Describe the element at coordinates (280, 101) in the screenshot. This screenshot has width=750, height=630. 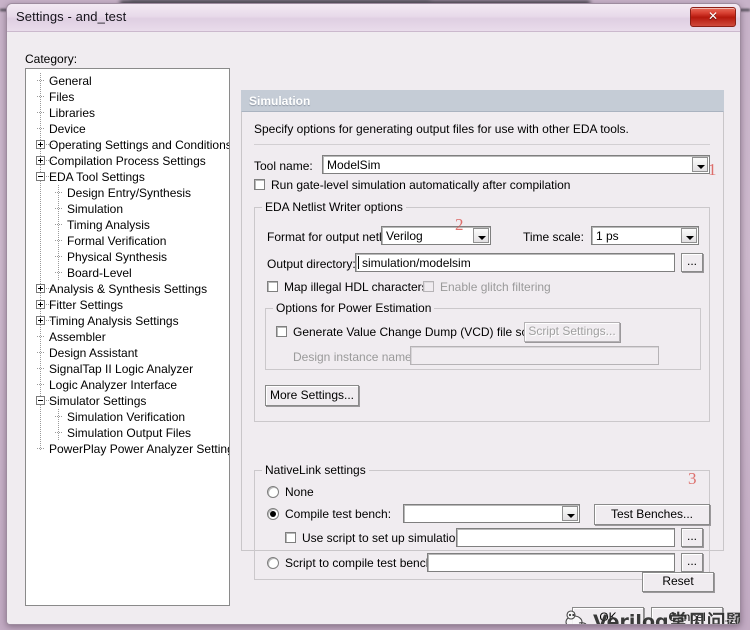
I see `pane-header-title: Simulation` at that location.